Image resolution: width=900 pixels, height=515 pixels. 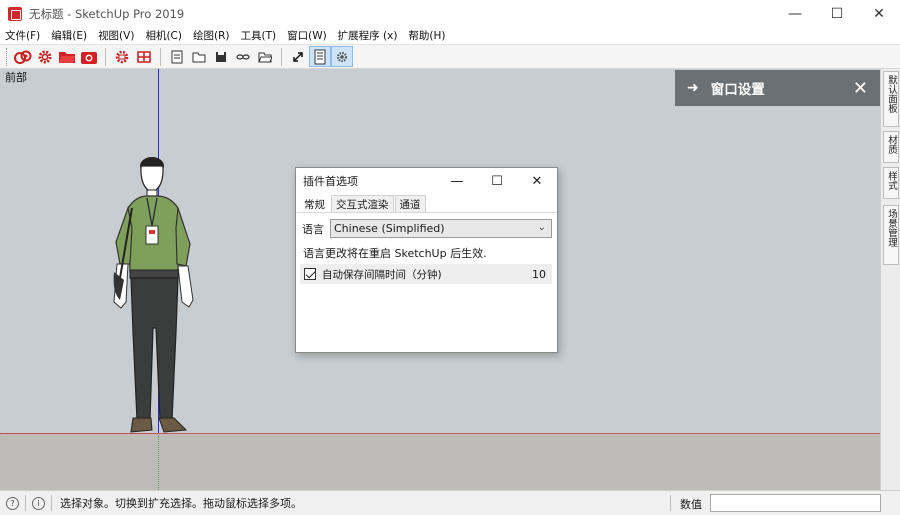 I want to click on resize-icon, so click(x=298, y=56).